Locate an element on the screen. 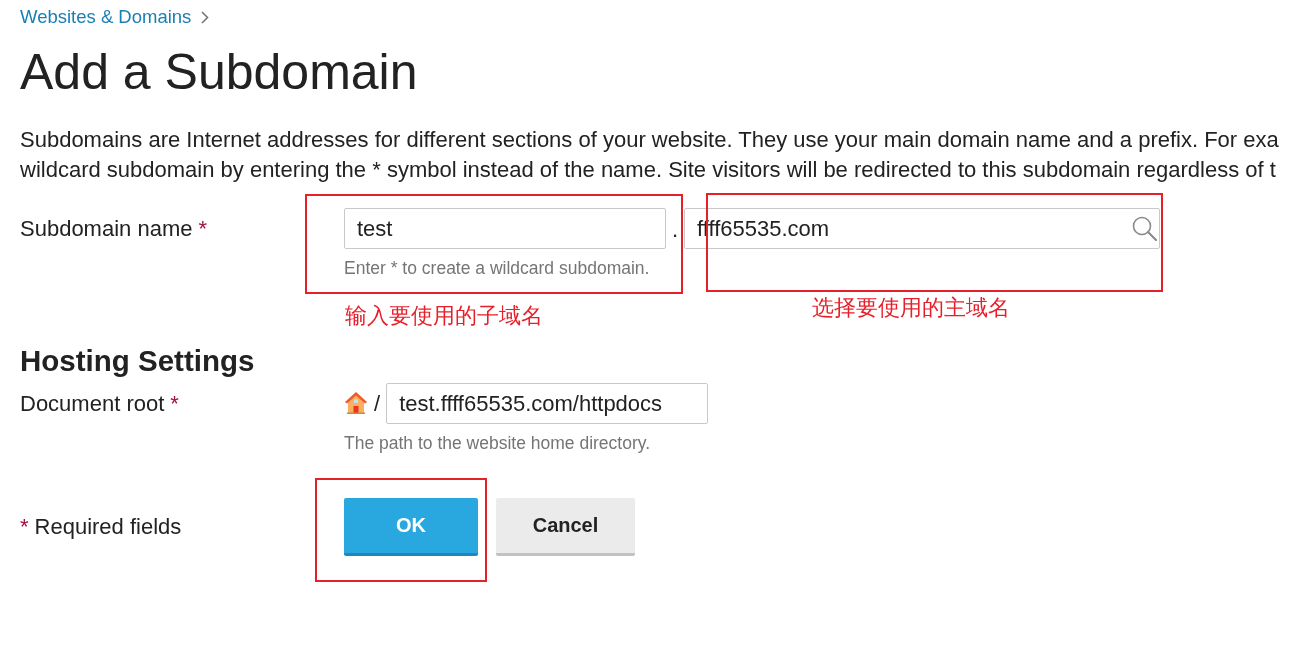 The image size is (1294, 647). description-text: Subdomains are Internet addresses for different sections of your website. They use your main domain name and a prefix. For exa wildcard subdomain by entering the * symbol instead of the name. Site visitors will be redirected to this subdomain regardless of t is located at coordinates (650, 155).